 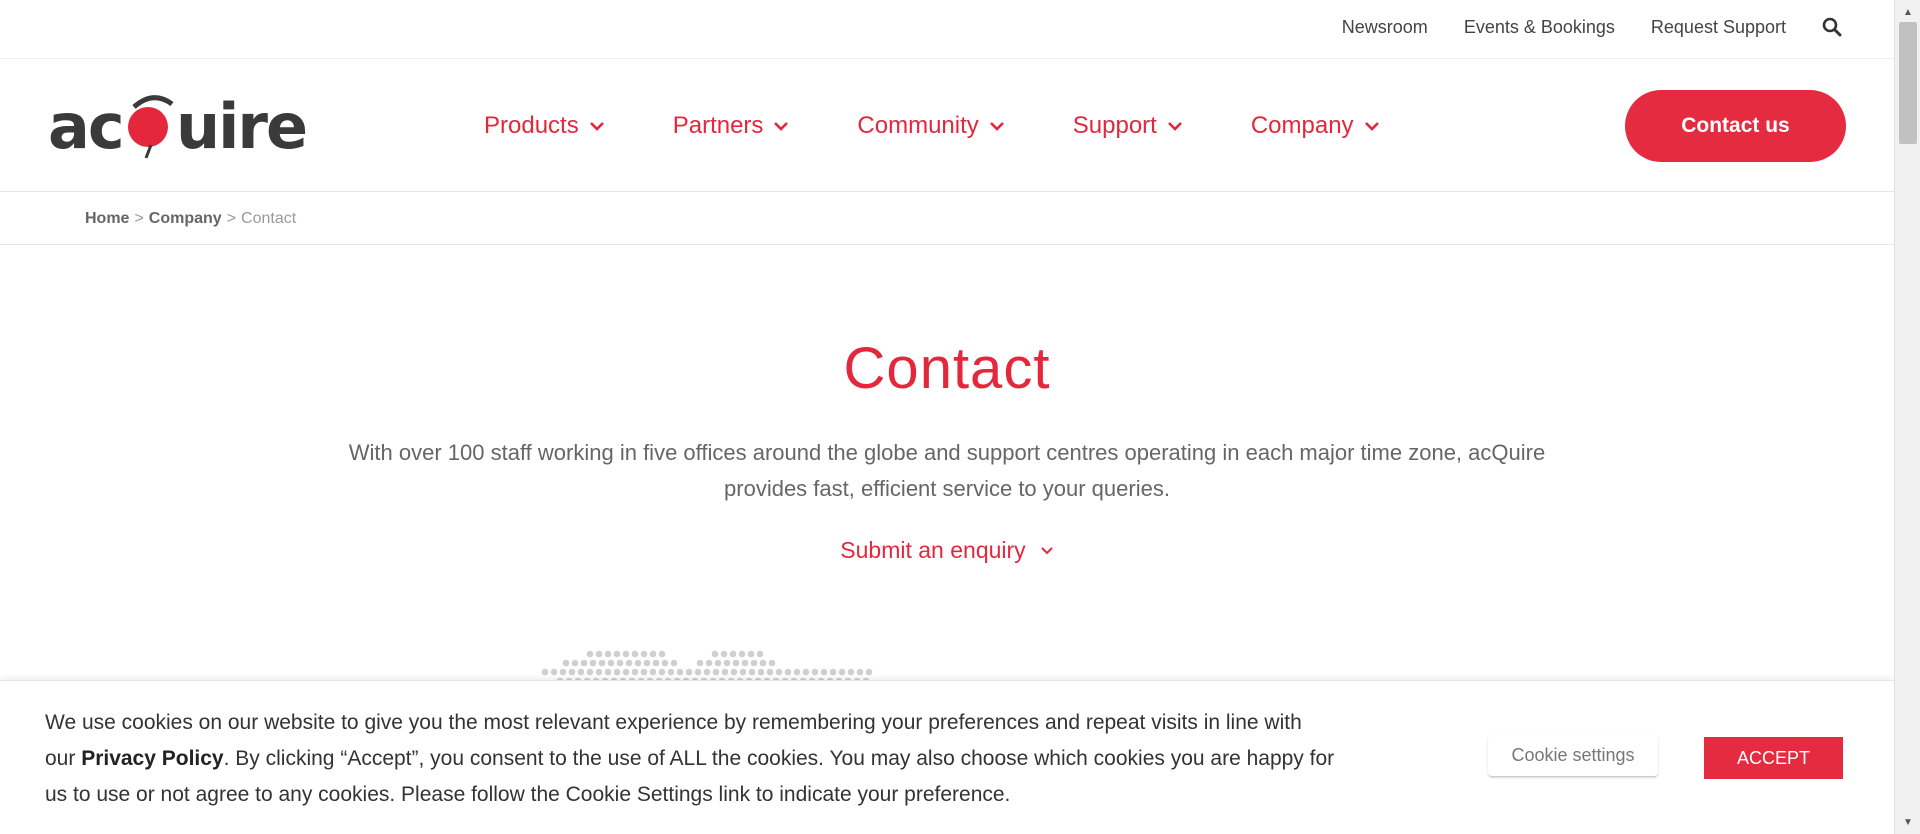 I want to click on nav-products: Products, so click(x=544, y=126).